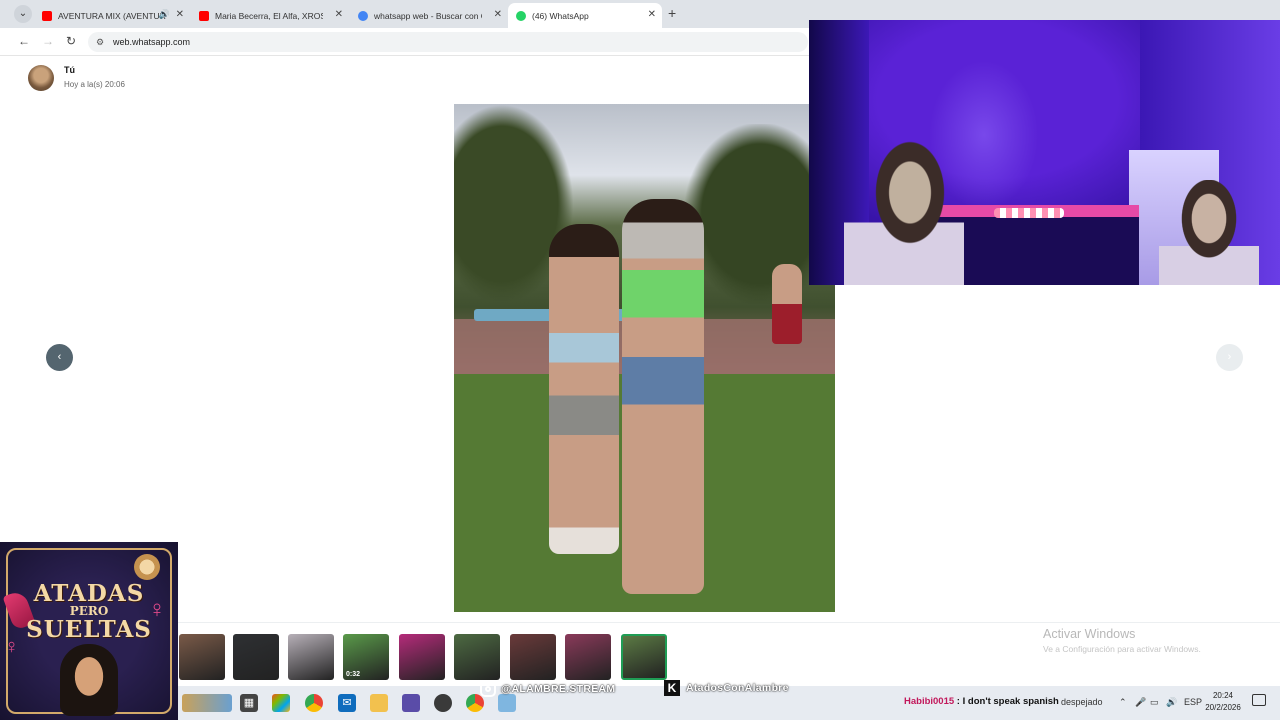 Image resolution: width=1280 pixels, height=720 pixels. What do you see at coordinates (1122, 649) in the screenshot?
I see `activate-subtitle: Ve a Configuración para activar Windows.` at bounding box center [1122, 649].